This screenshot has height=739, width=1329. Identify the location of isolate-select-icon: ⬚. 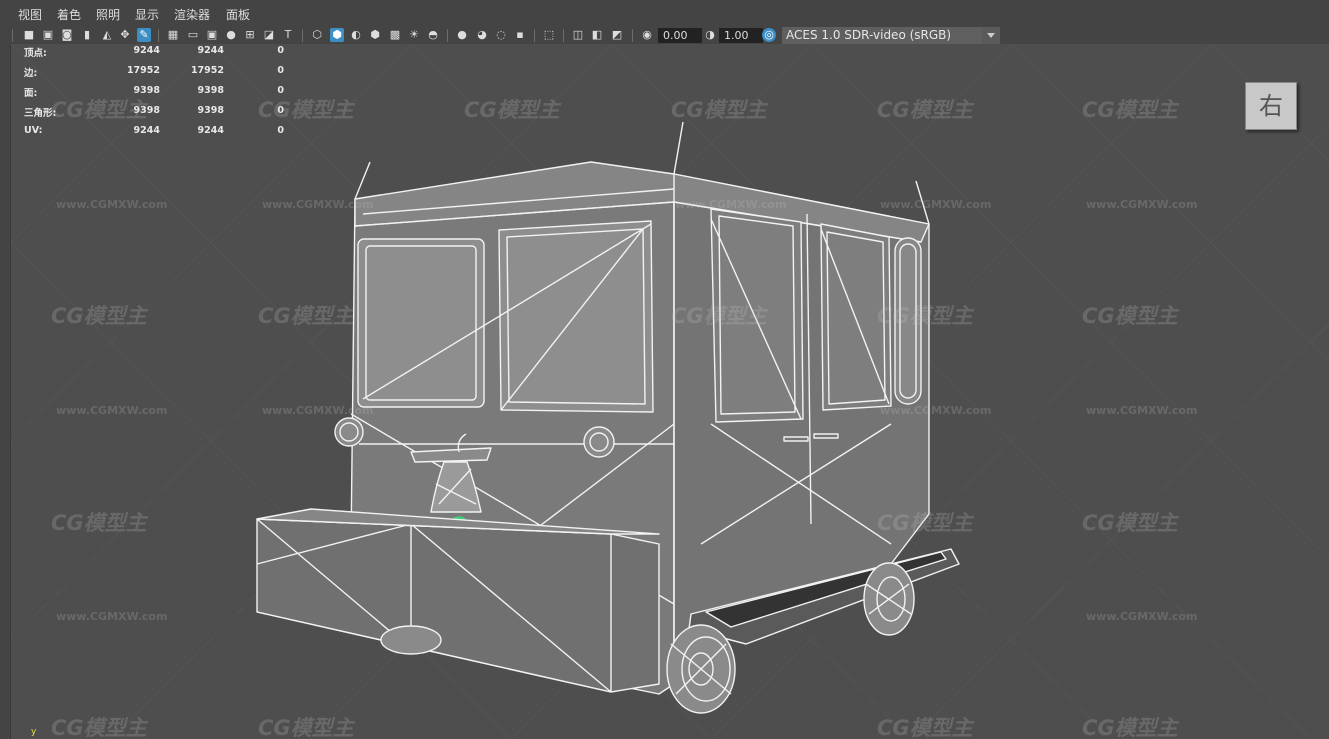
(549, 35).